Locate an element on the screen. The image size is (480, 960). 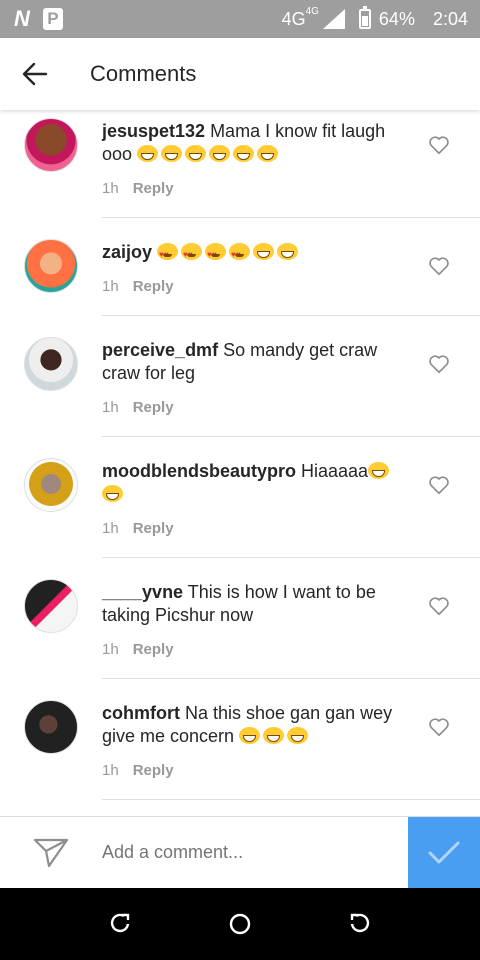
status-bar: N P 4G4G 64% 2:04 is located at coordinates (240, 19).